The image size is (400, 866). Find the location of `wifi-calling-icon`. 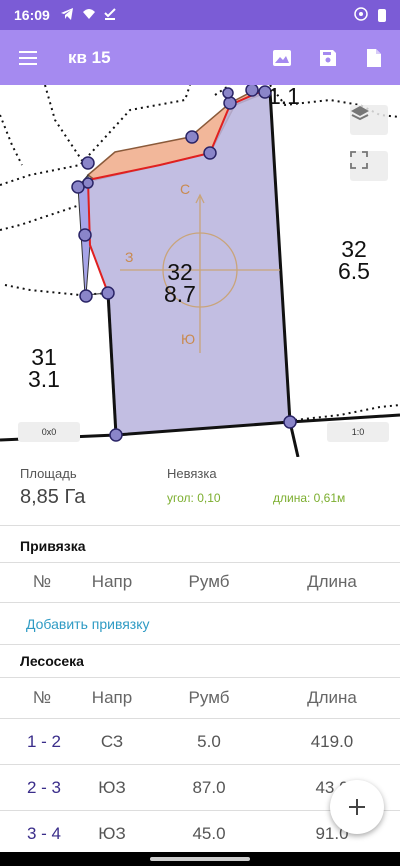

wifi-calling-icon is located at coordinates (89, 15).